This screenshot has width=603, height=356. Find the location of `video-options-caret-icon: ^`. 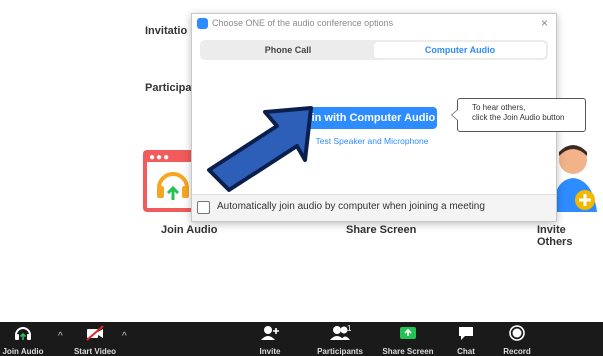

video-options-caret-icon: ^ is located at coordinates (124, 336).